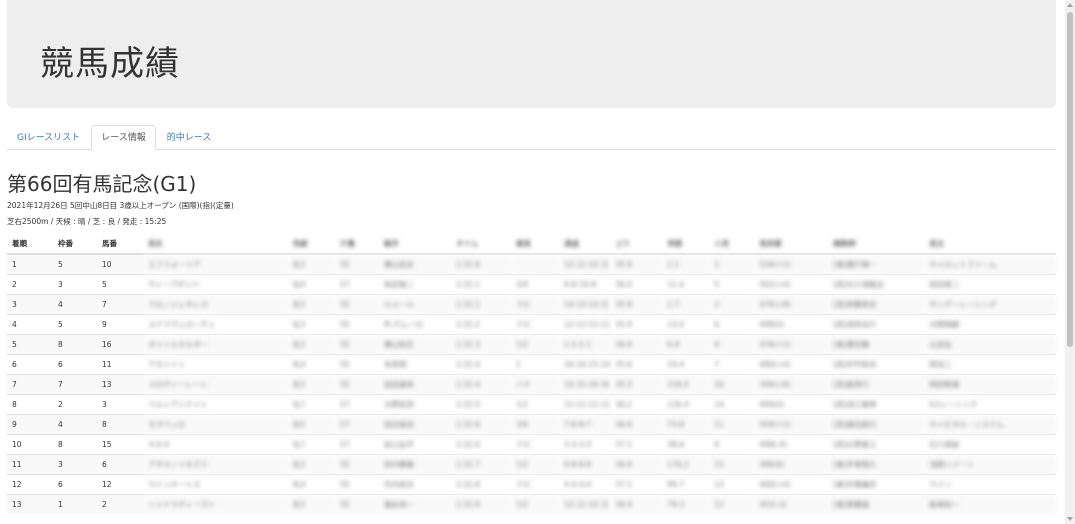  I want to click on cell-umaban: 12, so click(120, 483).